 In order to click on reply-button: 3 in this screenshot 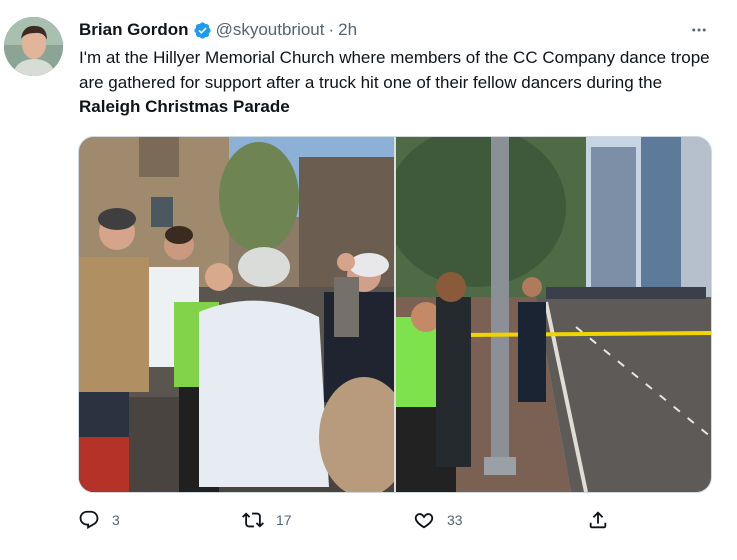, I will do `click(99, 520)`.